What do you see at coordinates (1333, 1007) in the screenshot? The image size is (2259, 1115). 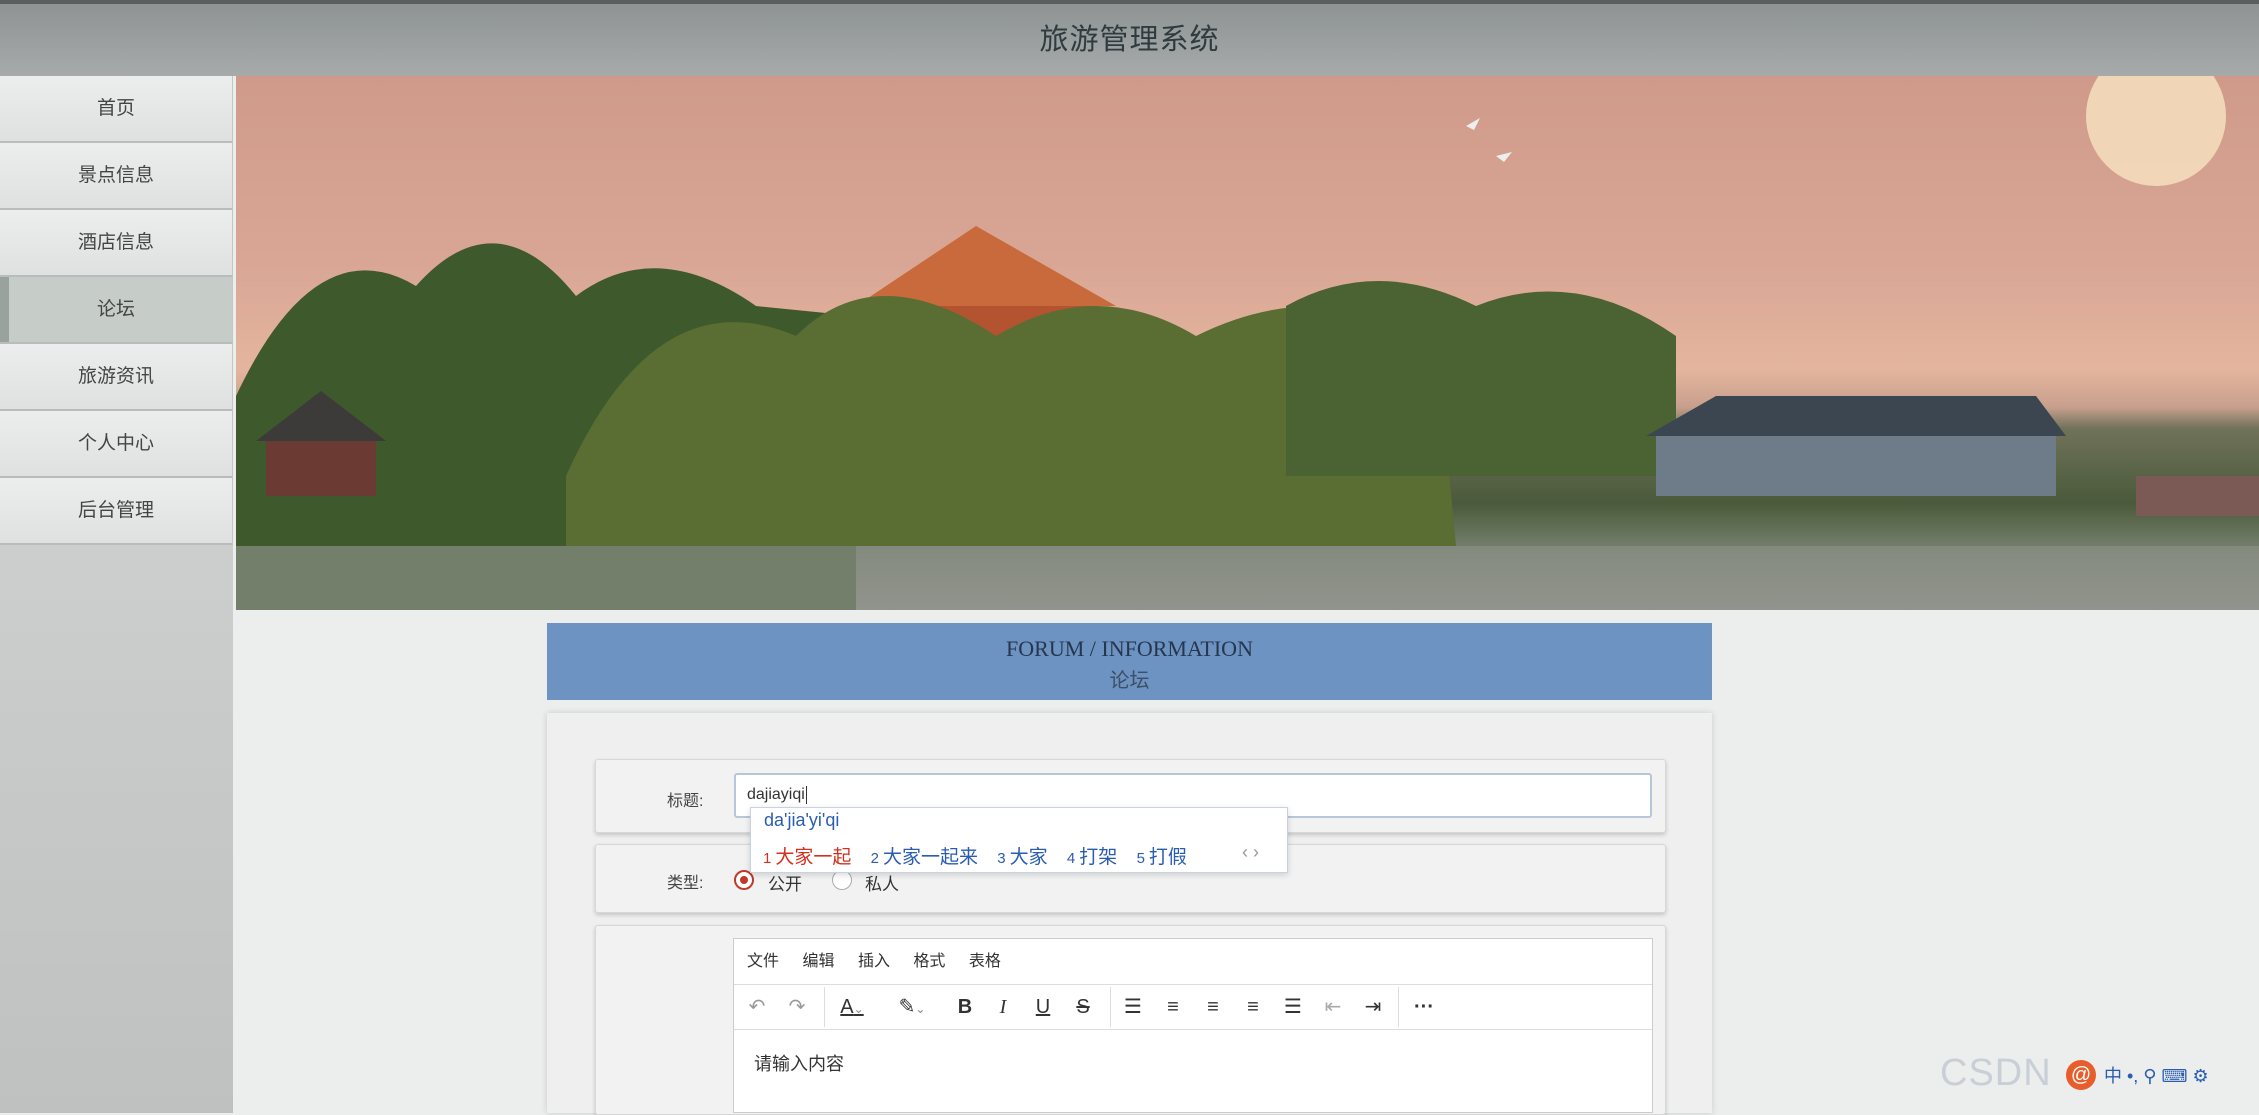 I see `outdent-icon: ⇤` at bounding box center [1333, 1007].